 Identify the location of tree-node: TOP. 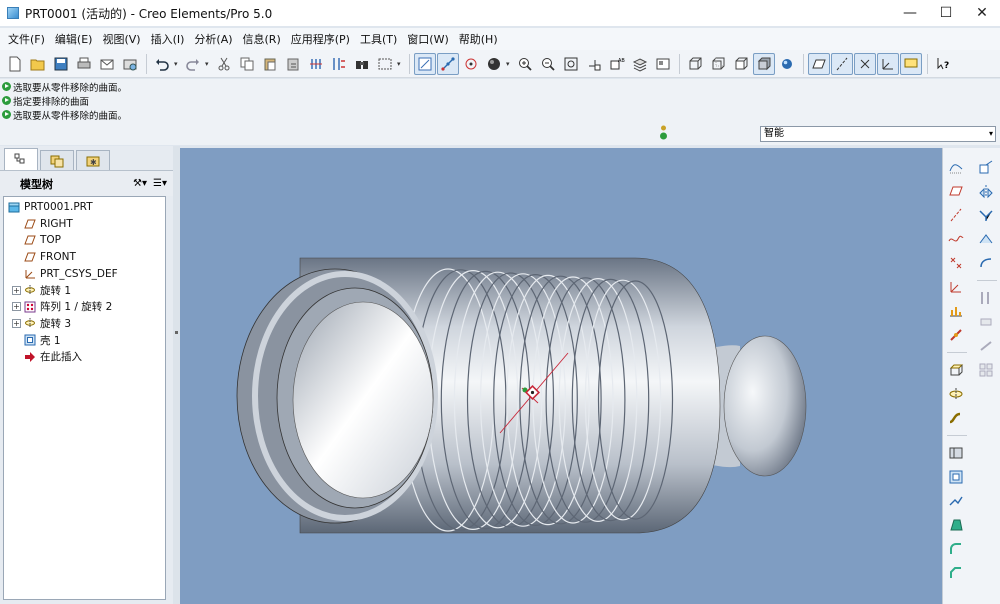
(84, 240).